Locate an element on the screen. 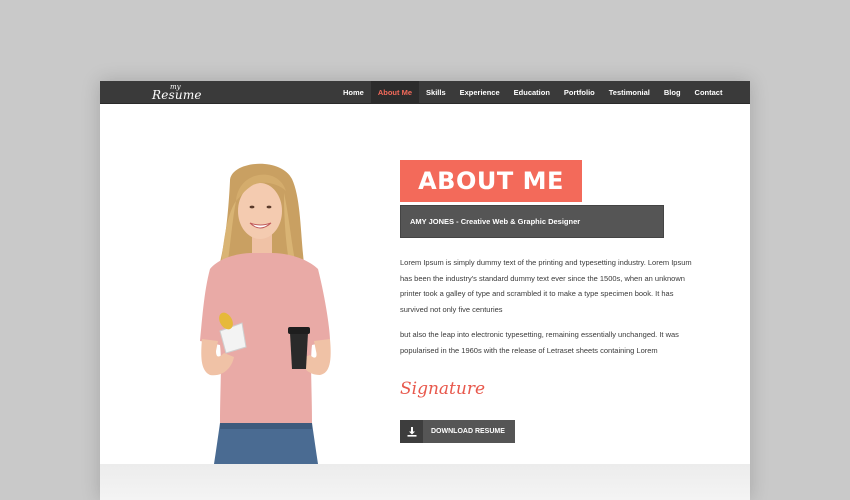  site-logo: my Resume is located at coordinates (177, 92).